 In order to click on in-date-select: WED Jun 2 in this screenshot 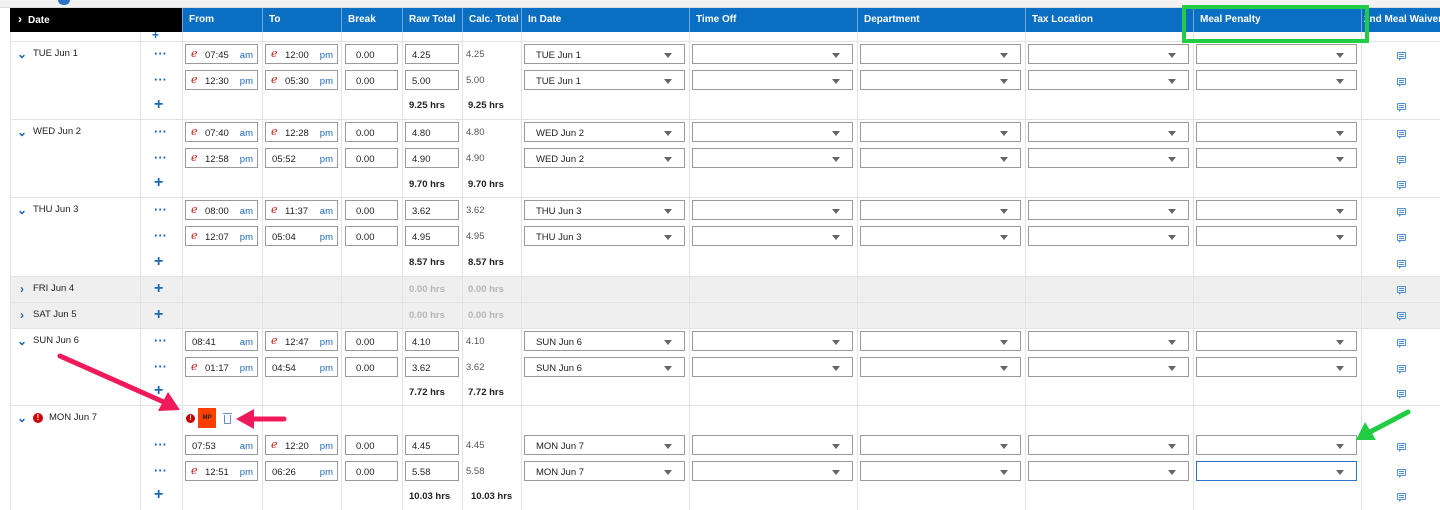, I will do `click(604, 132)`.